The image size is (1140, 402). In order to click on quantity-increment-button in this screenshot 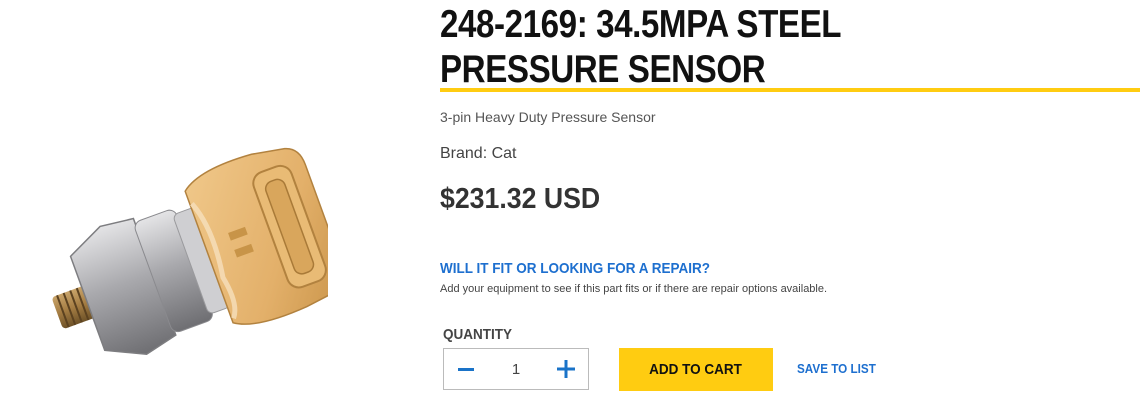, I will do `click(566, 369)`.